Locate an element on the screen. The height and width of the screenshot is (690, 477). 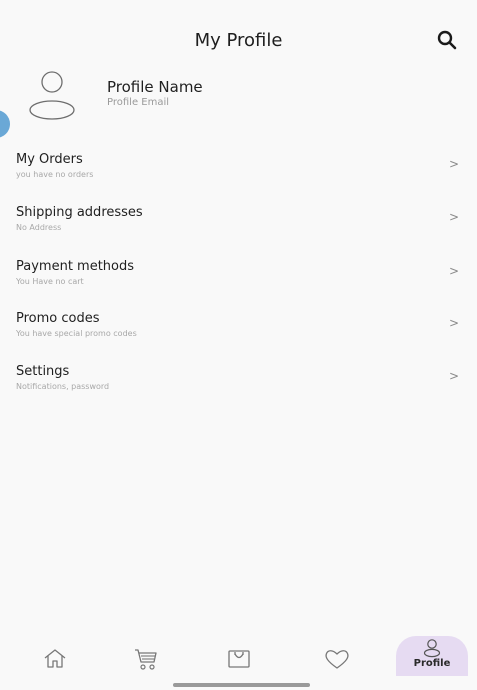
profile-icon is located at coordinates (432, 648).